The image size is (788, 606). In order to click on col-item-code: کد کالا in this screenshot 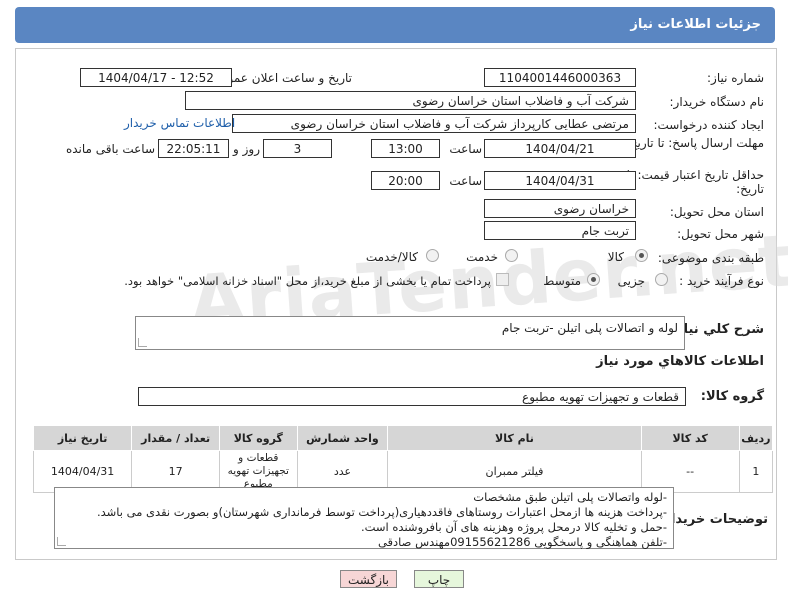, I will do `click(690, 438)`.